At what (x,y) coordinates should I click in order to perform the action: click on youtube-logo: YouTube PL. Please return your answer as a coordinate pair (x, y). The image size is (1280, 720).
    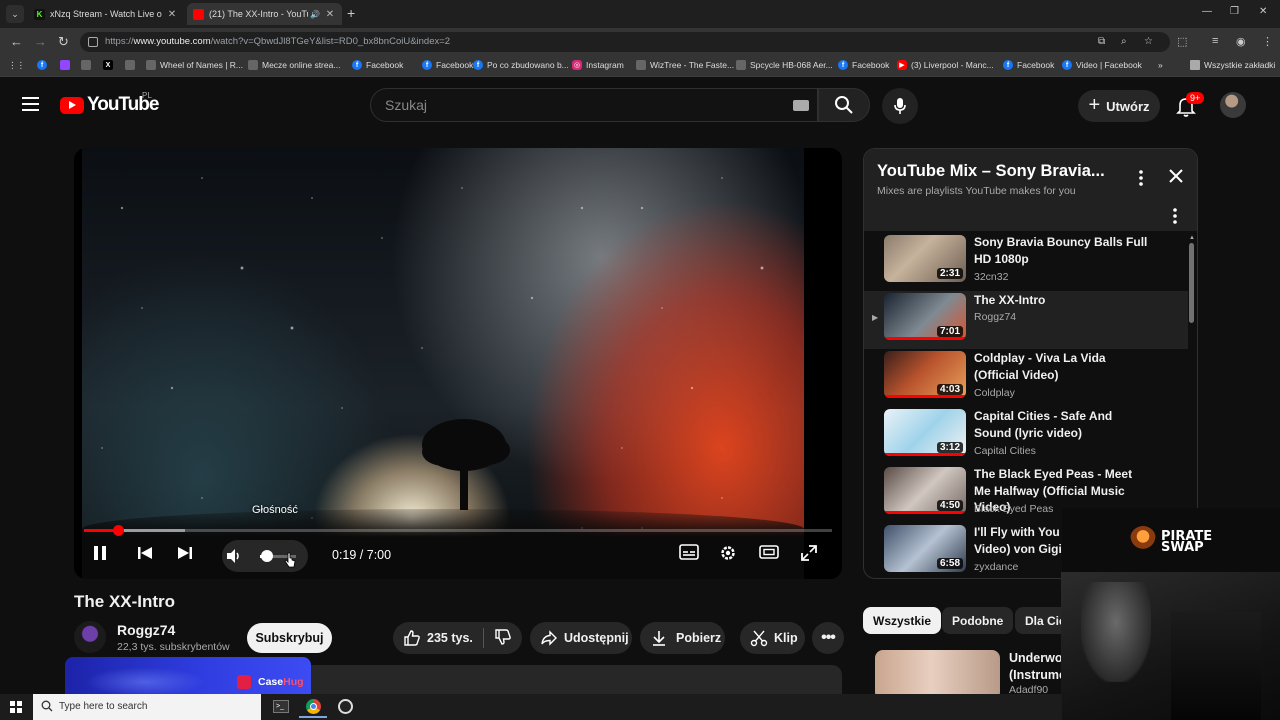
    Looking at the image, I should click on (109, 103).